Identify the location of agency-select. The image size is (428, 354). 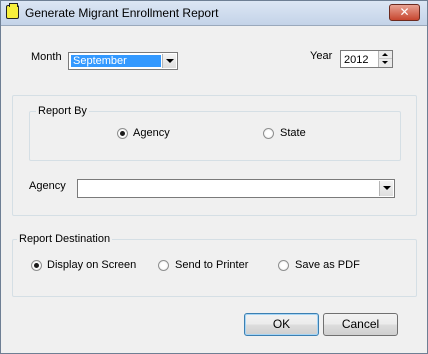
(236, 188).